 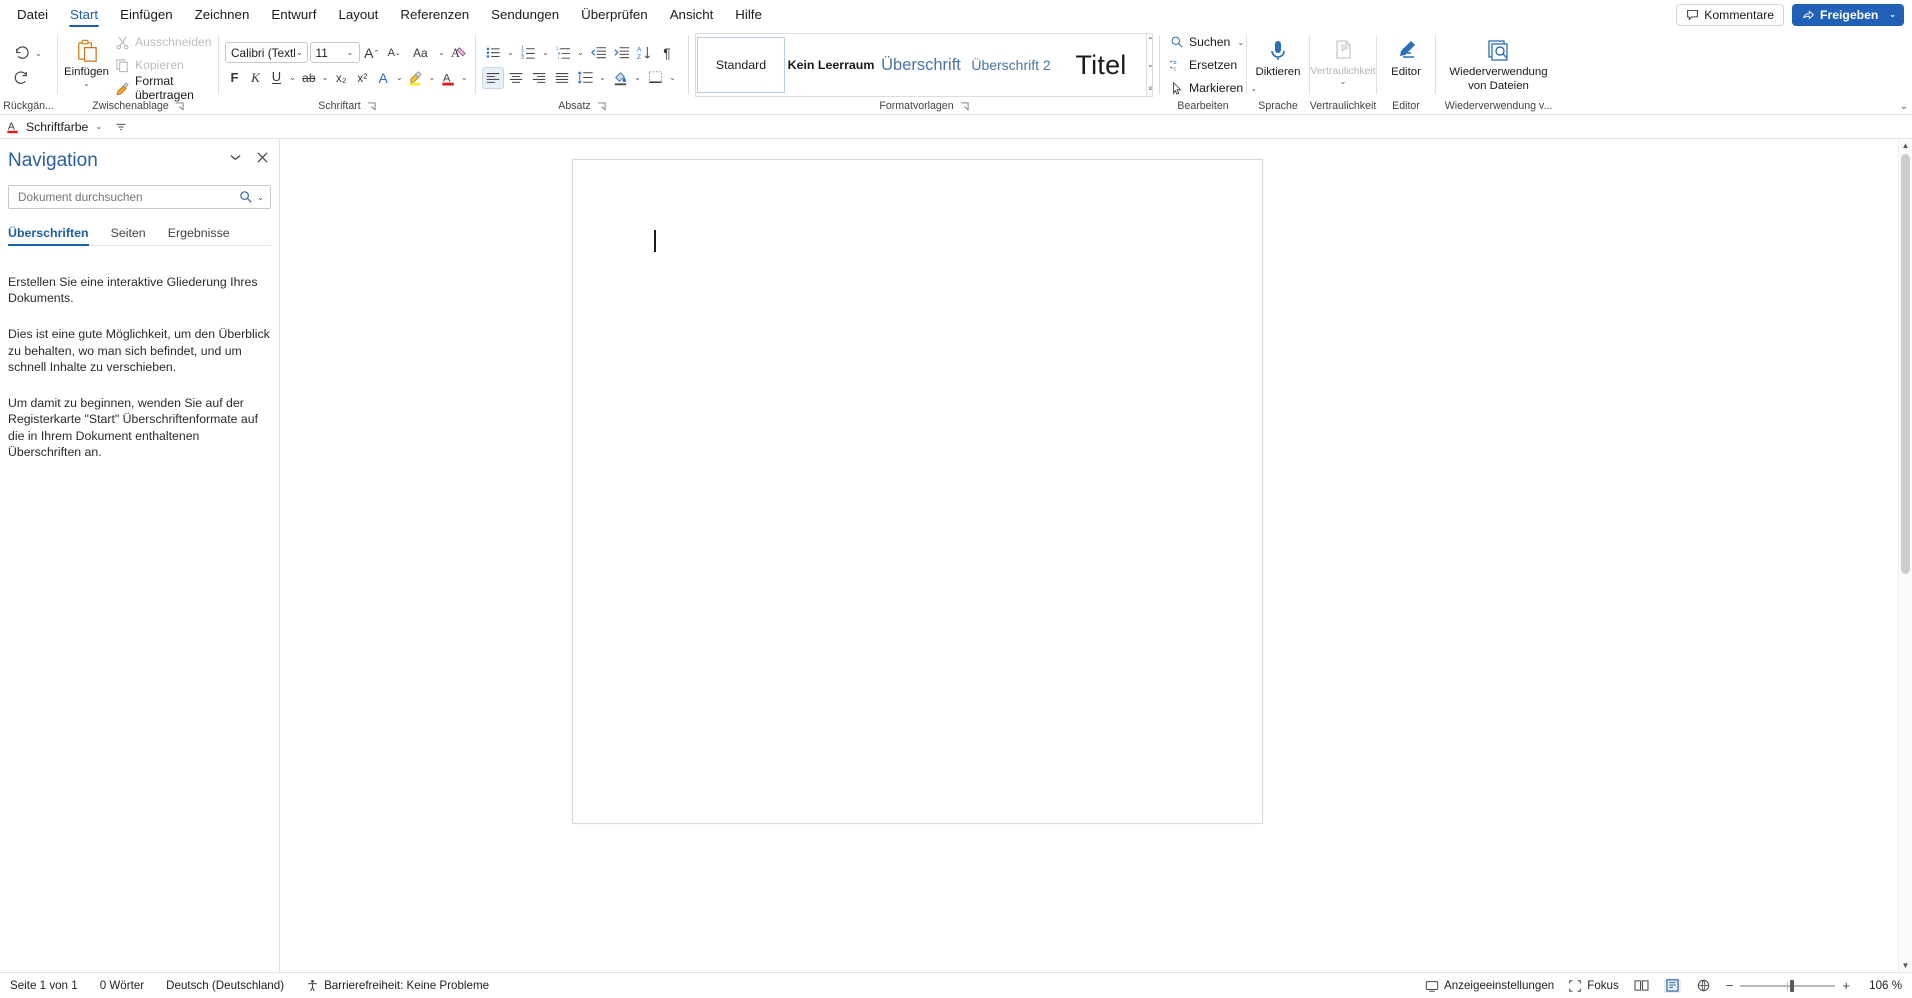 What do you see at coordinates (163, 65) in the screenshot?
I see `copy-button: Kopieren` at bounding box center [163, 65].